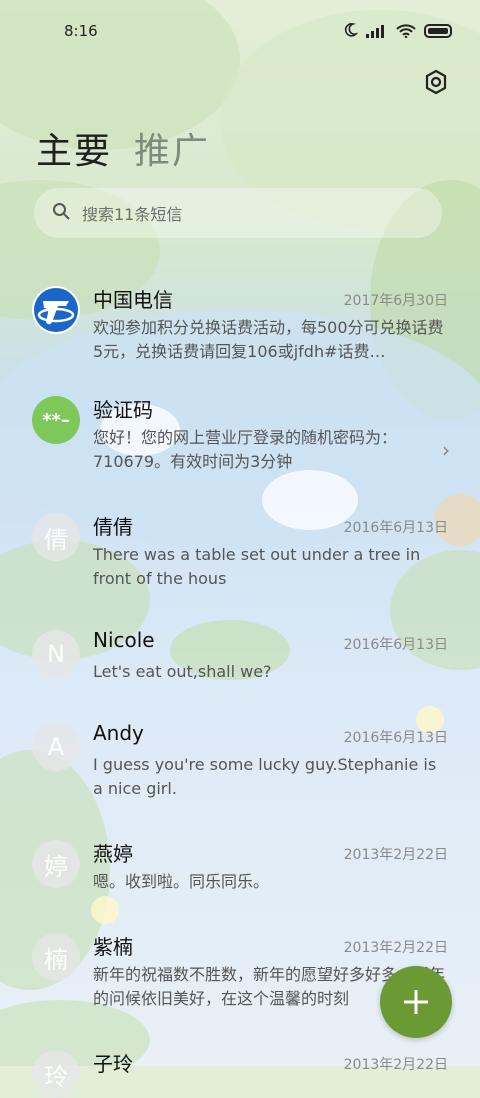  I want to click on search-icon, so click(52, 213).